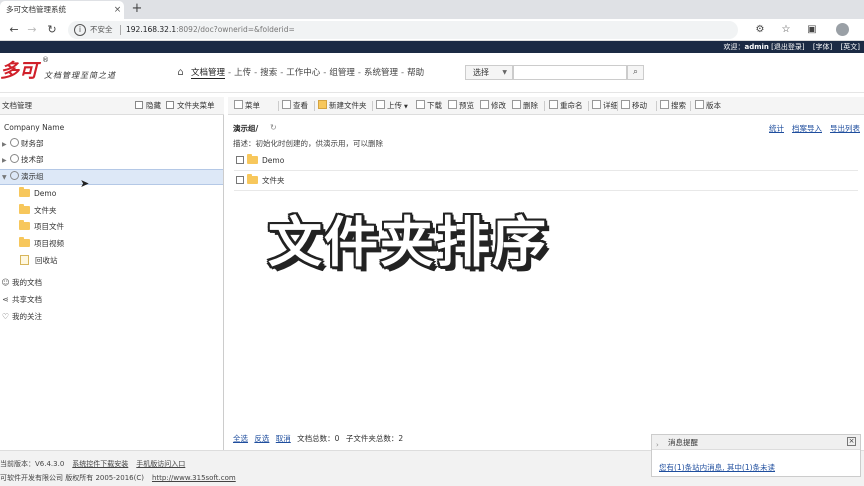 The height and width of the screenshot is (486, 864). Describe the element at coordinates (786, 30) in the screenshot. I see `favorites-icon: ☆` at that location.